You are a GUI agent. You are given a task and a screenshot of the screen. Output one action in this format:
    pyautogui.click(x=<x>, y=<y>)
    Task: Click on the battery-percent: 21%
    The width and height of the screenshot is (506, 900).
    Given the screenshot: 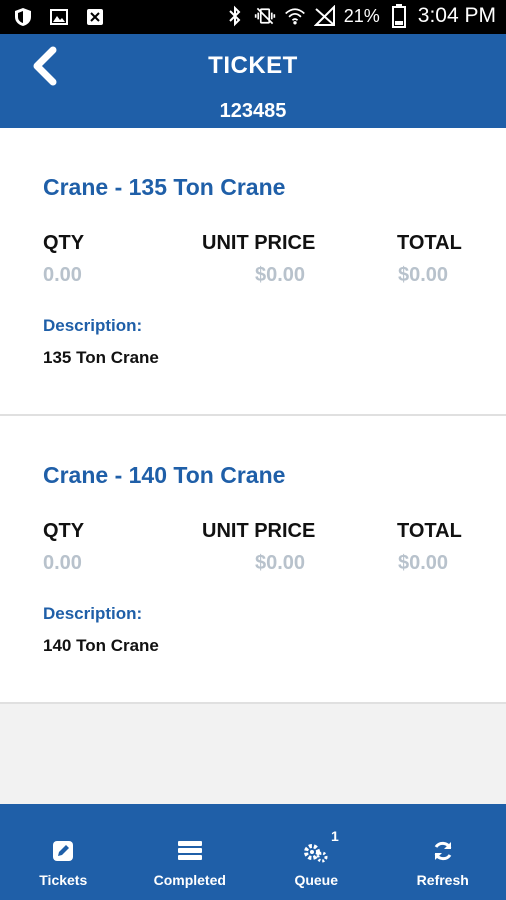 What is the action you would take?
    pyautogui.click(x=361, y=15)
    